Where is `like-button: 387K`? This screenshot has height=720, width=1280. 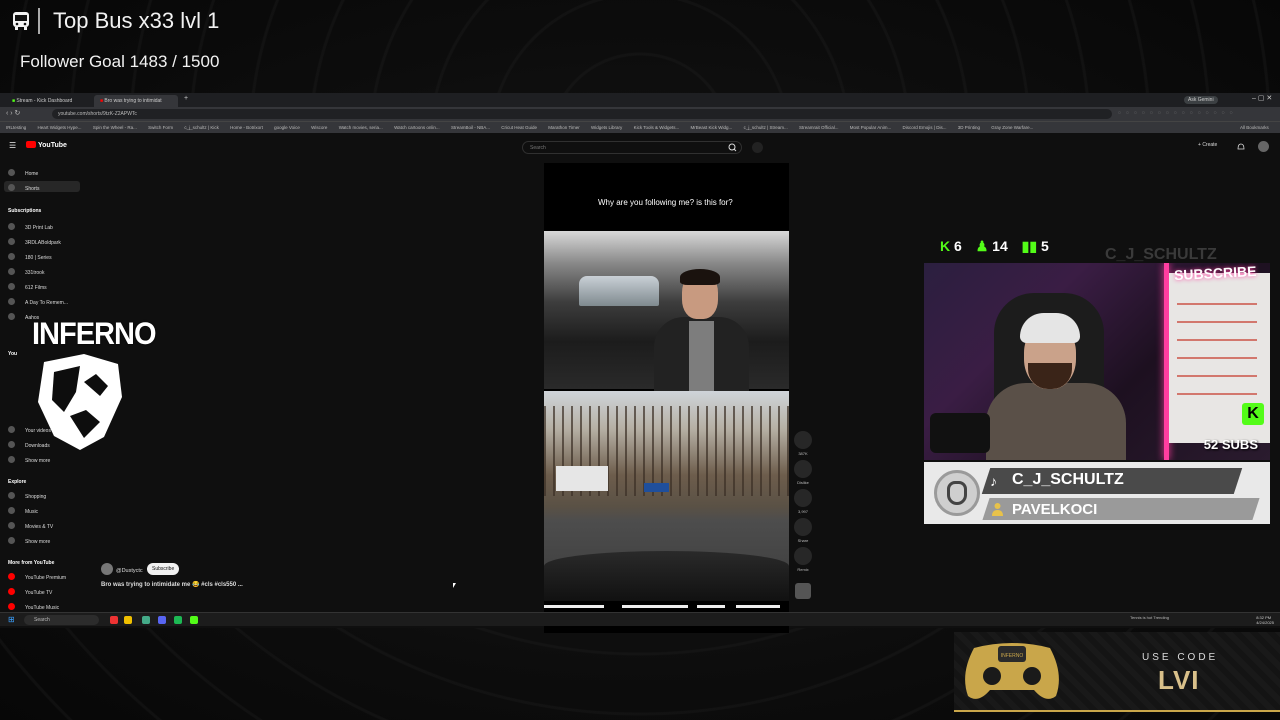
like-button: 387K is located at coordinates (803, 443).